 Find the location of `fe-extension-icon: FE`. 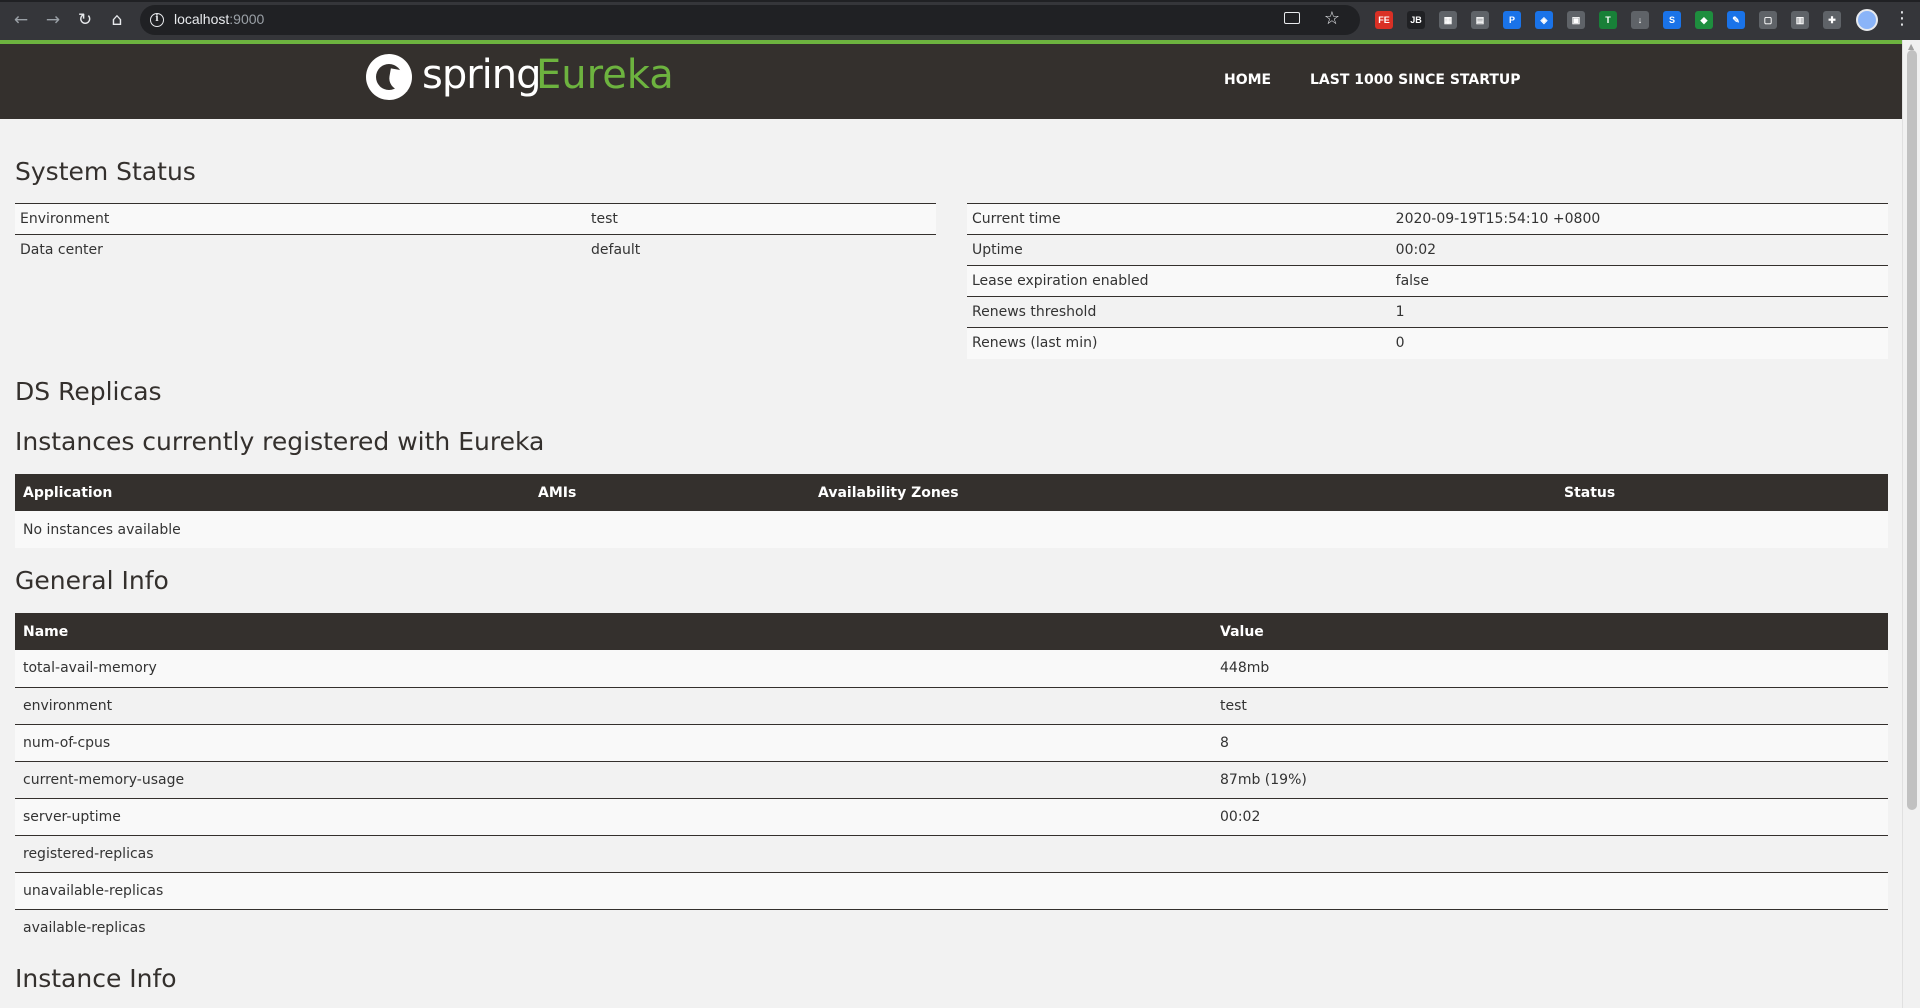

fe-extension-icon: FE is located at coordinates (1384, 20).